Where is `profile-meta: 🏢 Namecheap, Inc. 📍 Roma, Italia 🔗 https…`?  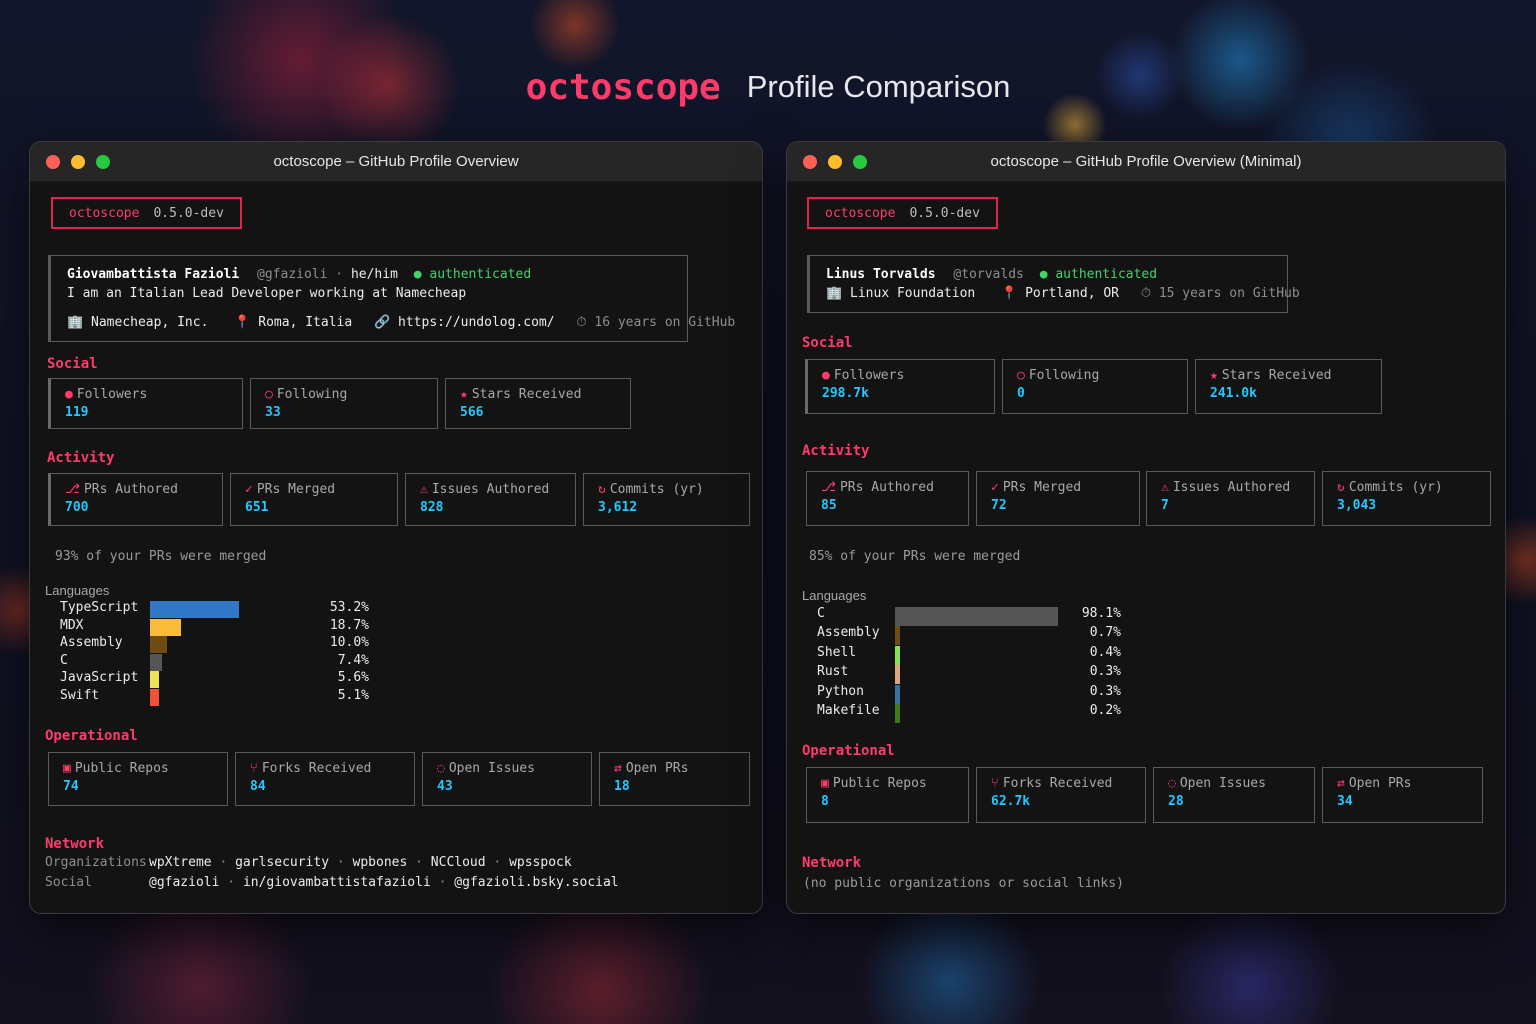
profile-meta: 🏢 Namecheap, Inc. 📍 Roma, Italia 🔗 https… is located at coordinates (401, 322).